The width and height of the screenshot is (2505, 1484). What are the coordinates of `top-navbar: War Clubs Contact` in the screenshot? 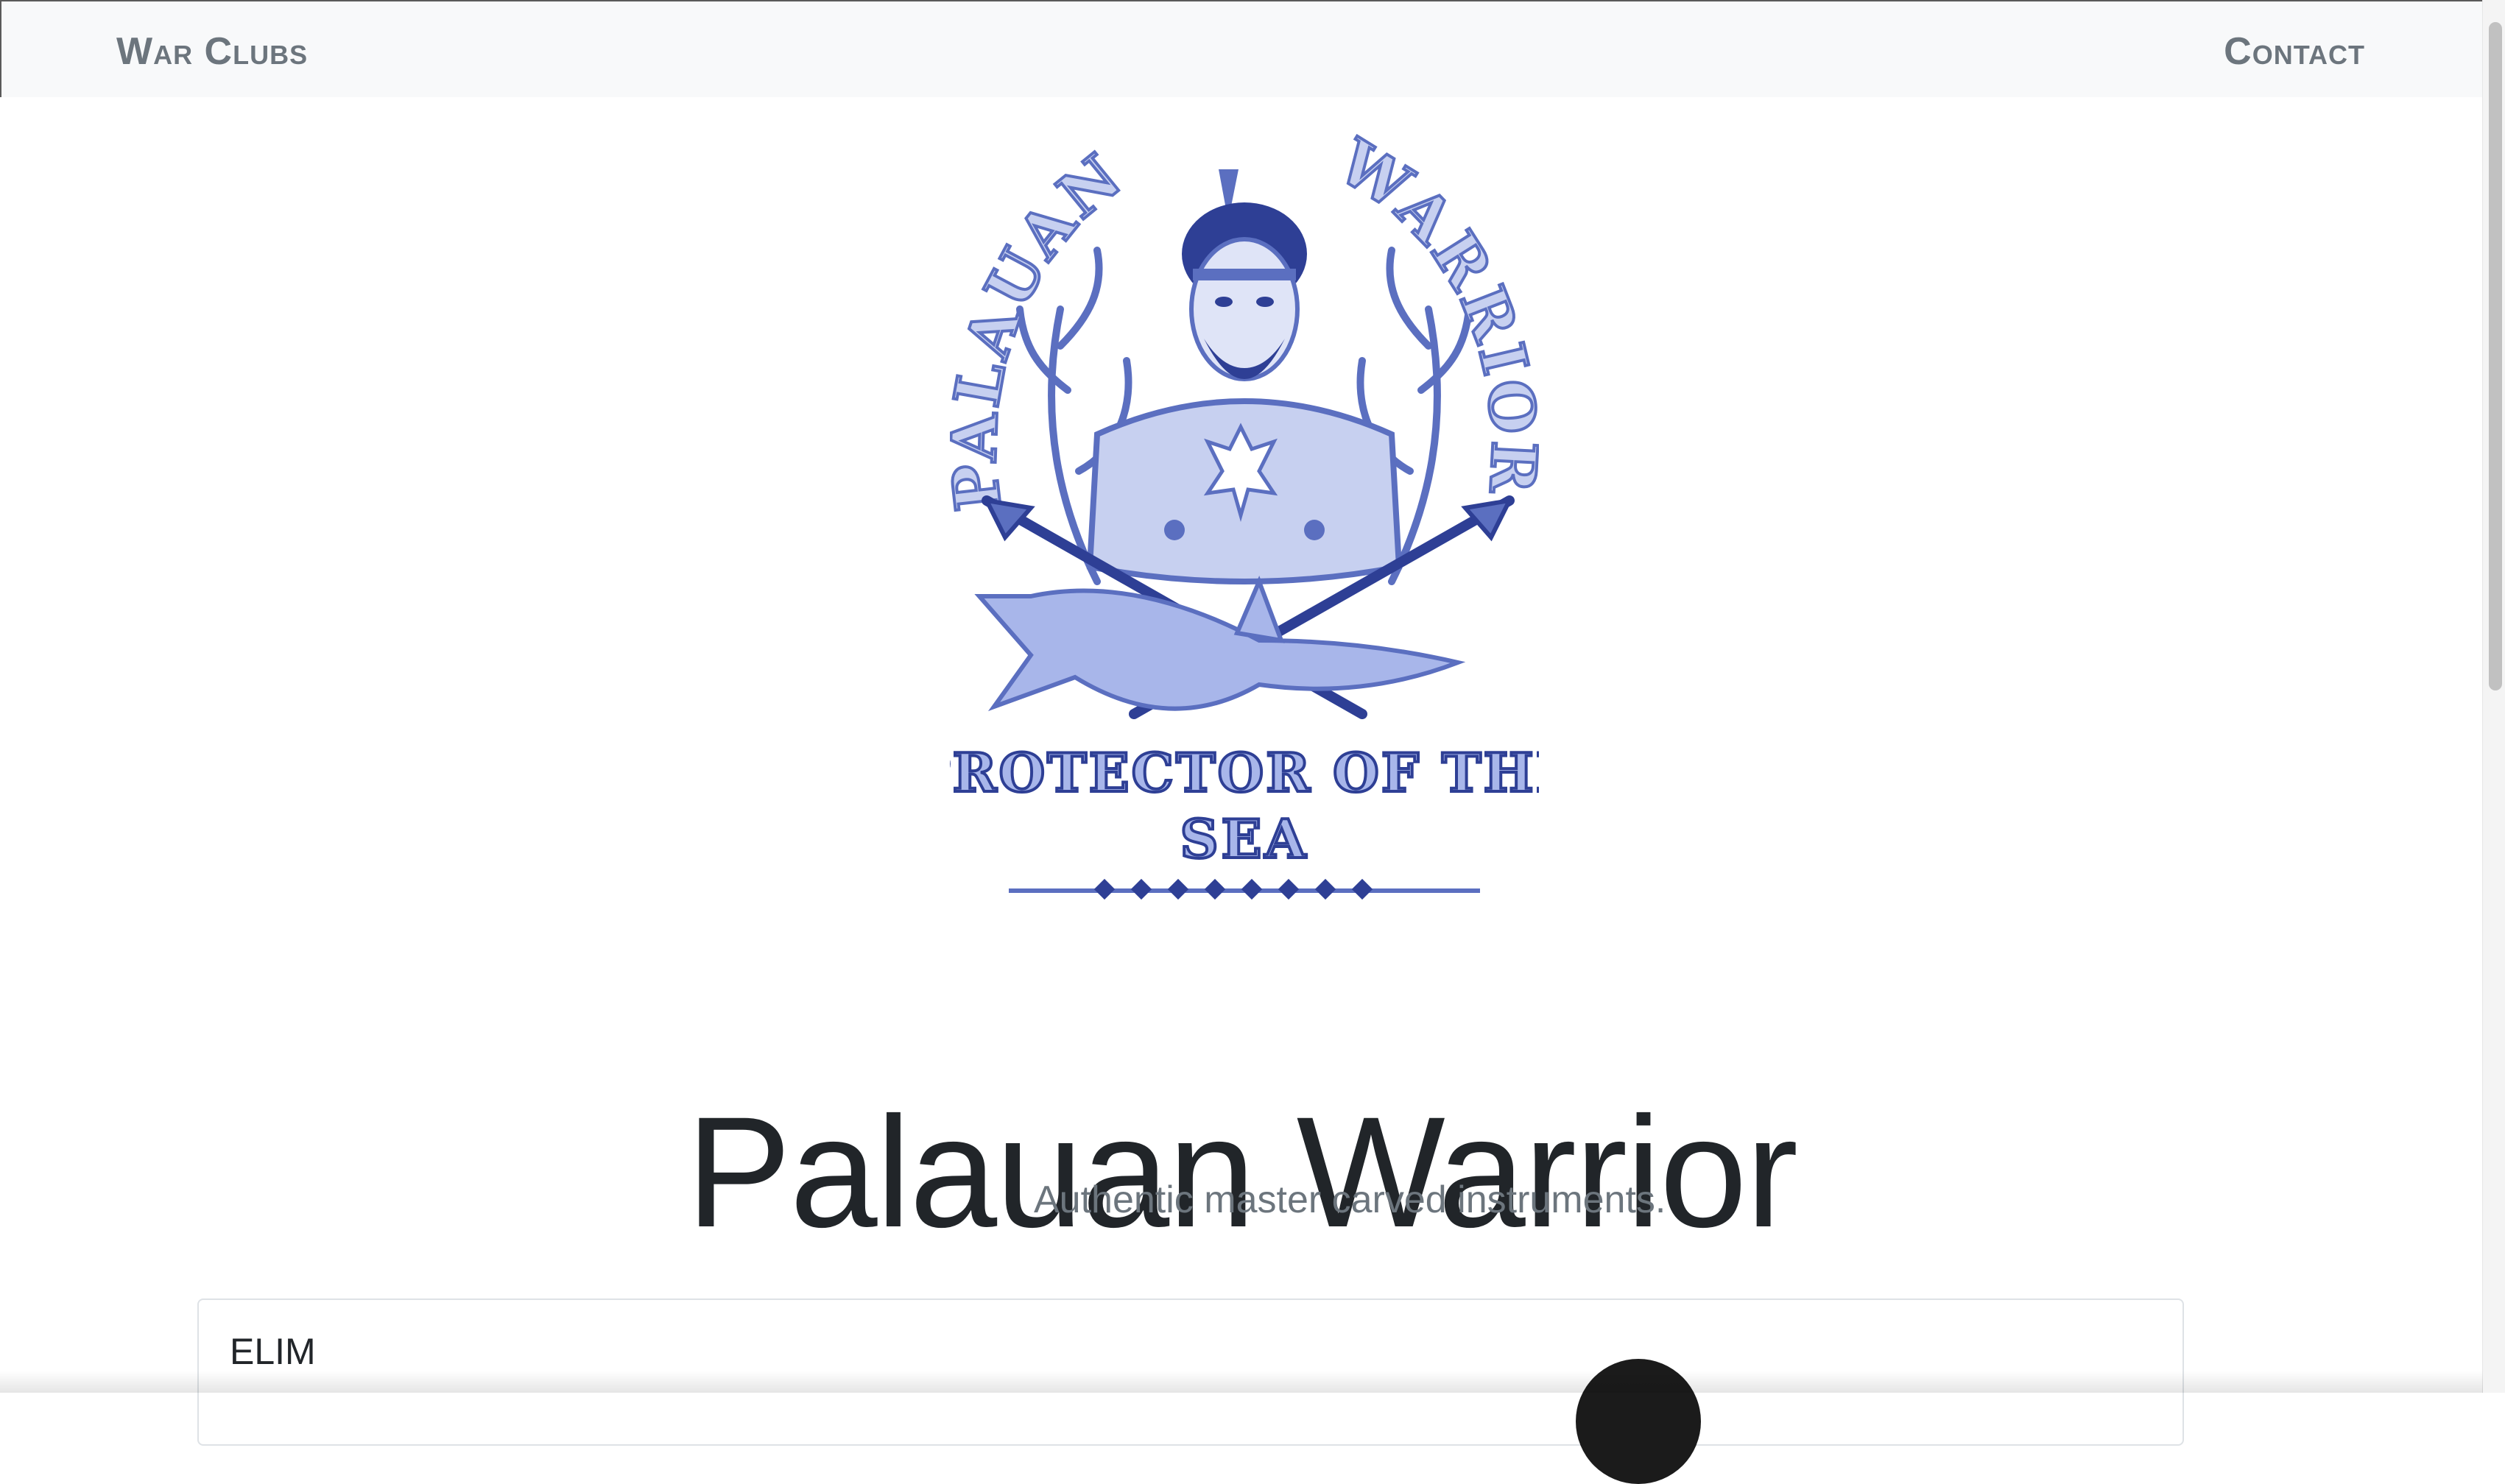 It's located at (1252, 48).